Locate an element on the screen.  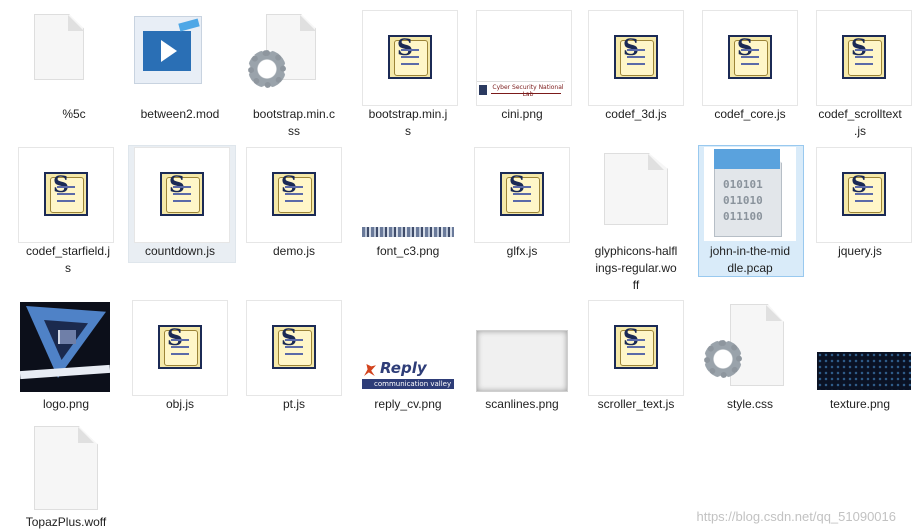
gear-icon is located at coordinates (267, 69).